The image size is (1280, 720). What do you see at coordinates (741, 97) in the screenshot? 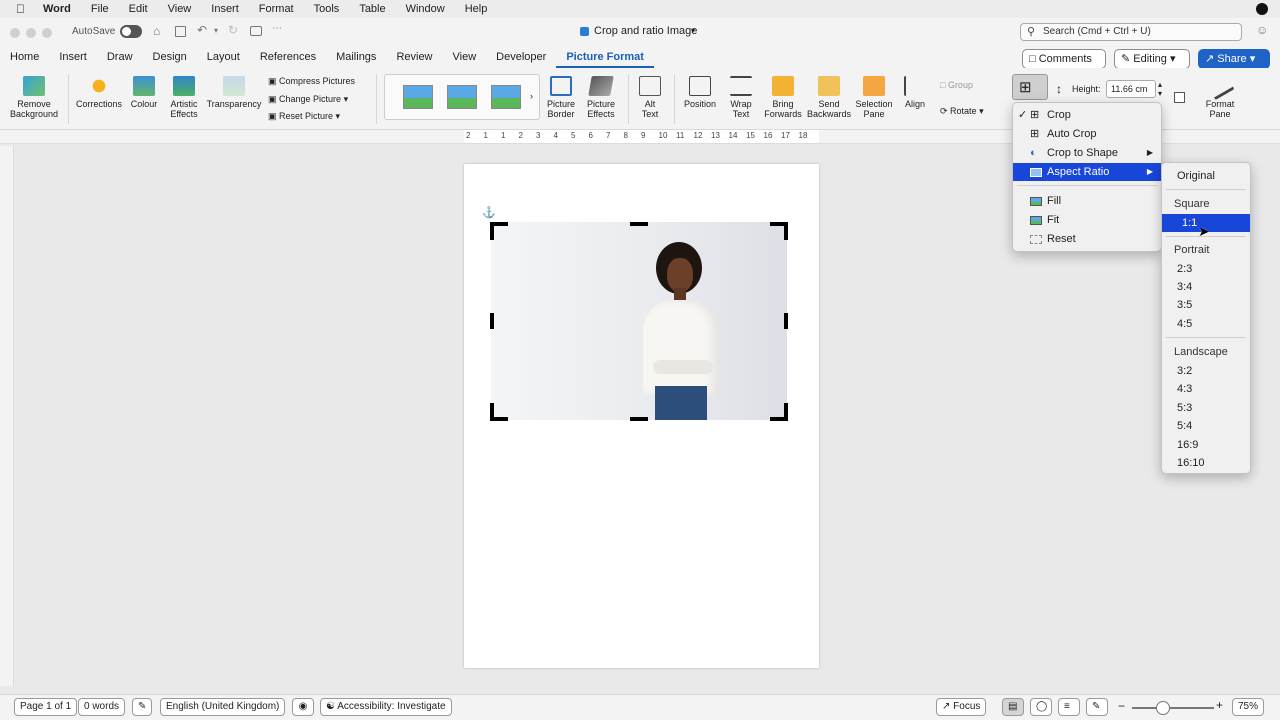
I see `wrap-text-button: Wrap Text` at bounding box center [741, 97].